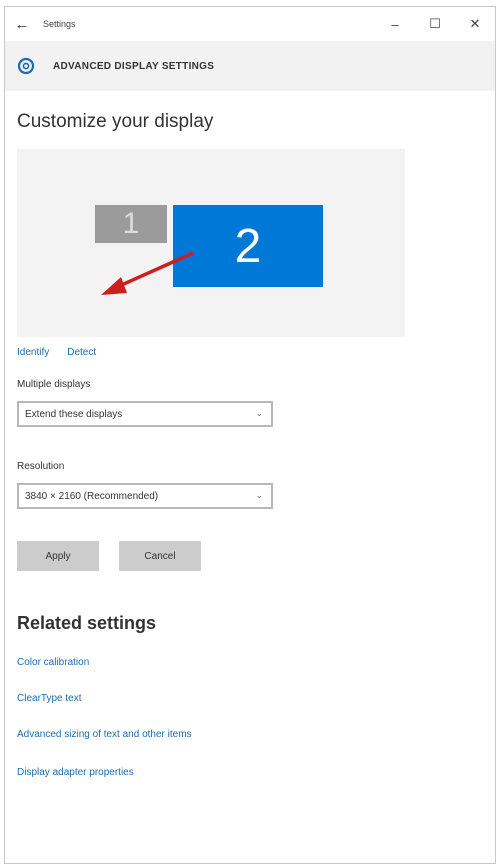 The image size is (500, 868). Describe the element at coordinates (395, 24) in the screenshot. I see `minimize-button: –` at that location.